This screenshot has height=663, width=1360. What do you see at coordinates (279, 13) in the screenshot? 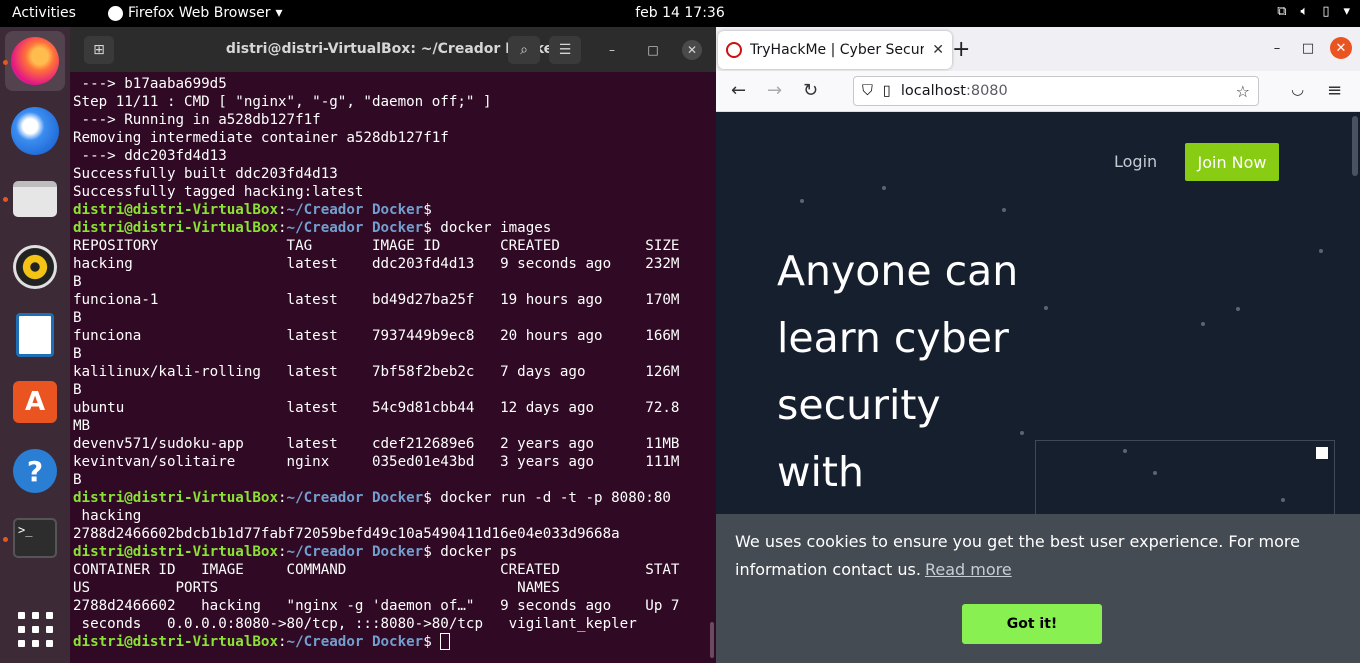
I see `chevron-down-icon: ▾` at bounding box center [279, 13].